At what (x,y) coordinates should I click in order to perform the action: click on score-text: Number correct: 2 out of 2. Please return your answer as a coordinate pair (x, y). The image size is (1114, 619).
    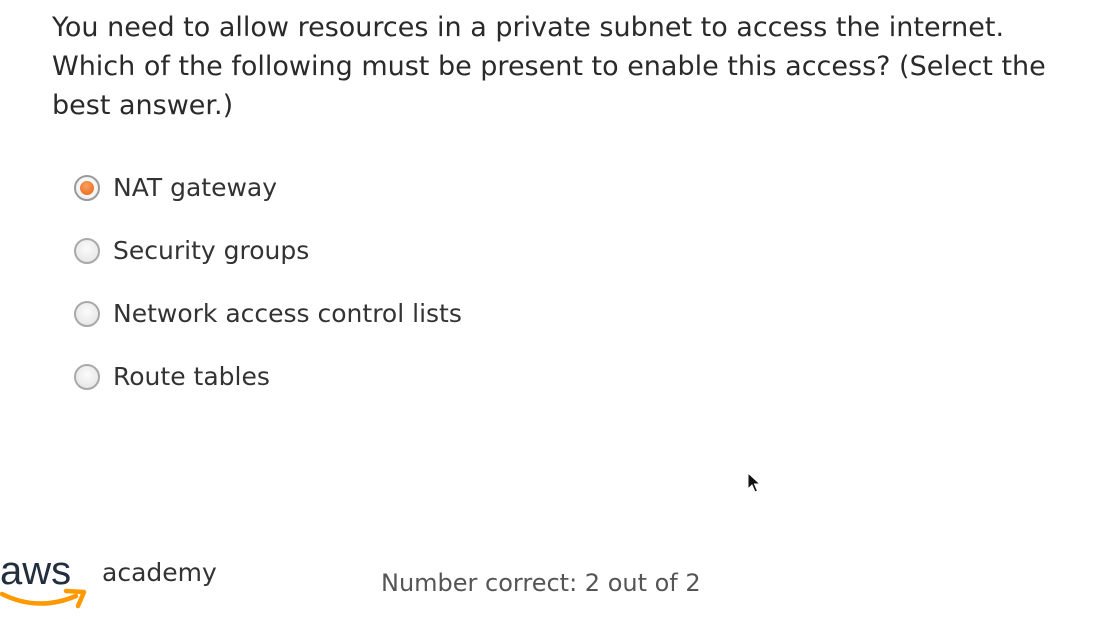
    Looking at the image, I should click on (541, 583).